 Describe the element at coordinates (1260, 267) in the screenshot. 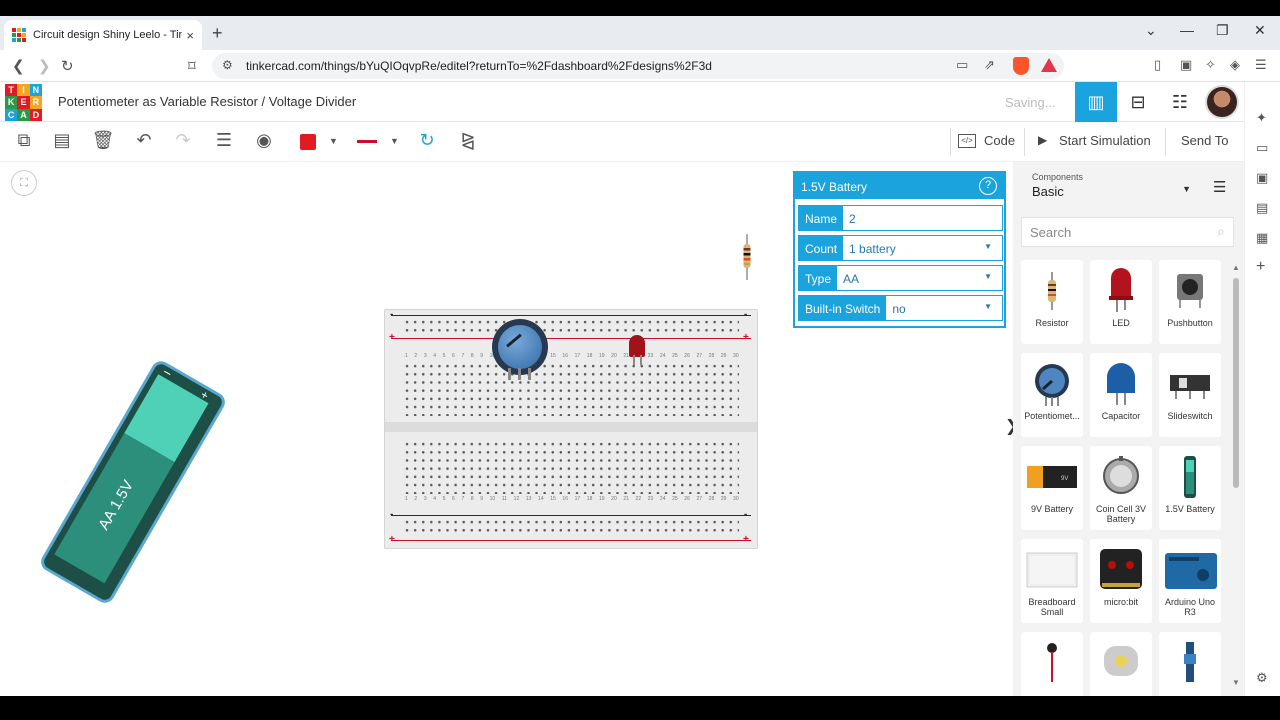

I see `add-sidebar-icon: +` at that location.